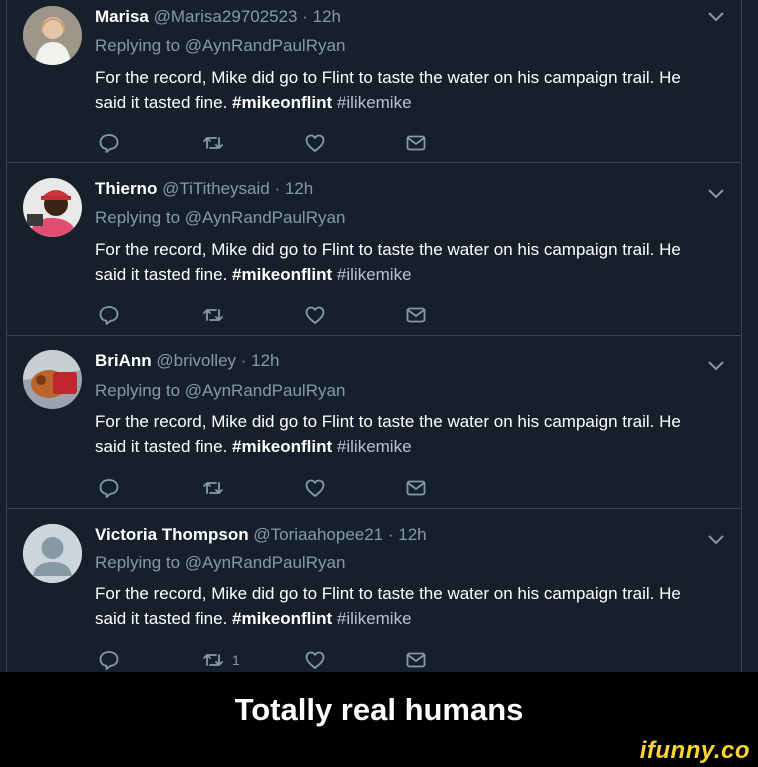  Describe the element at coordinates (122, 16) in the screenshot. I see `user-name: Marisa` at that location.